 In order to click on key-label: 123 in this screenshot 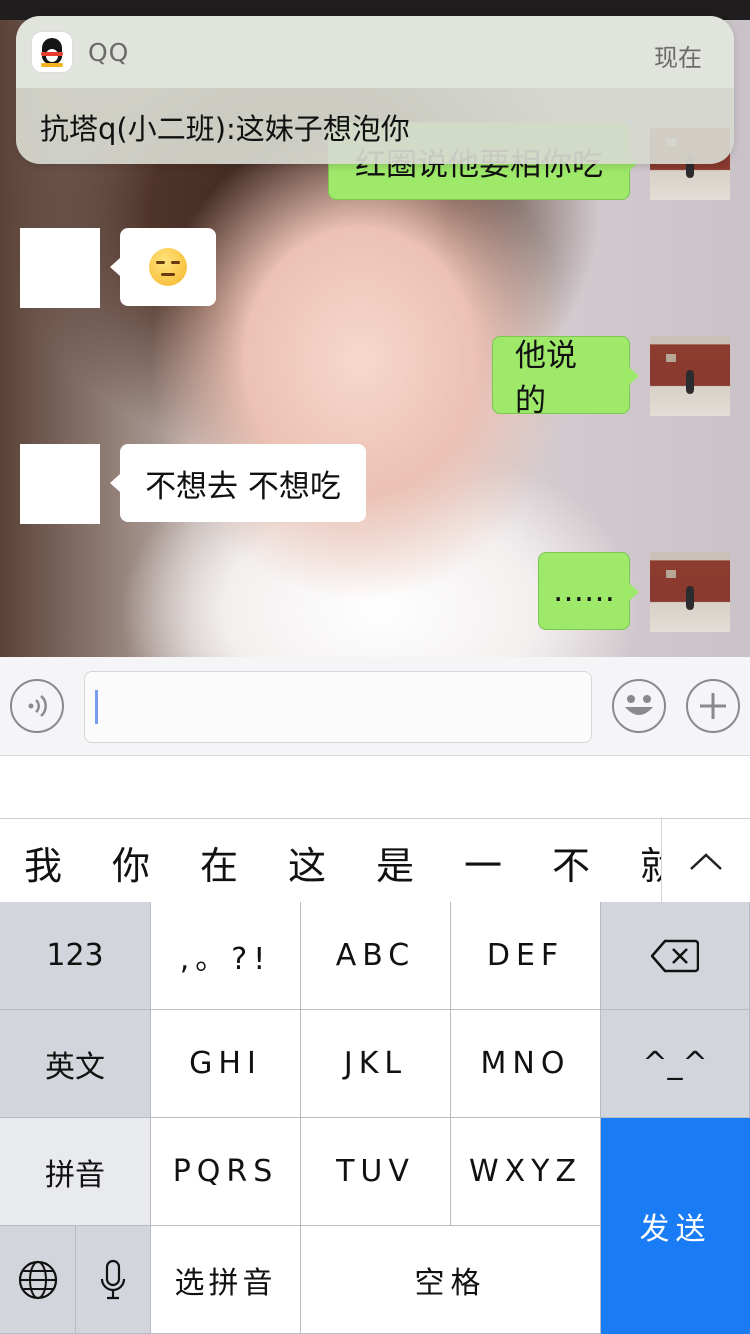, I will do `click(75, 955)`.